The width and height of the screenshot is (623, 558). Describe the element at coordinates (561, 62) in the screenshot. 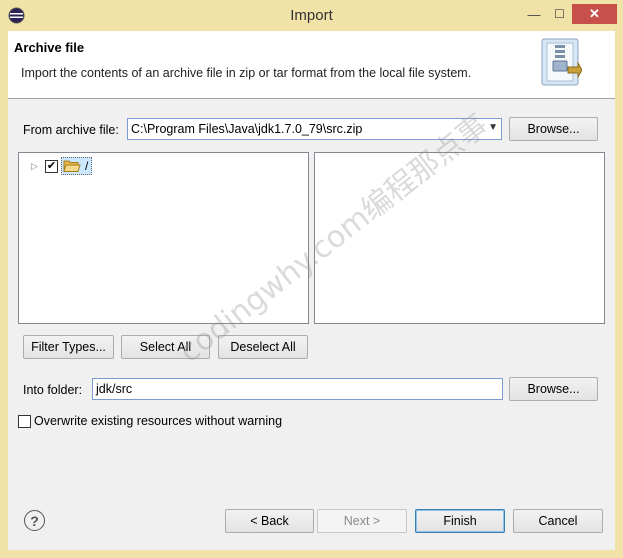

I see `archive-import-graphic` at that location.